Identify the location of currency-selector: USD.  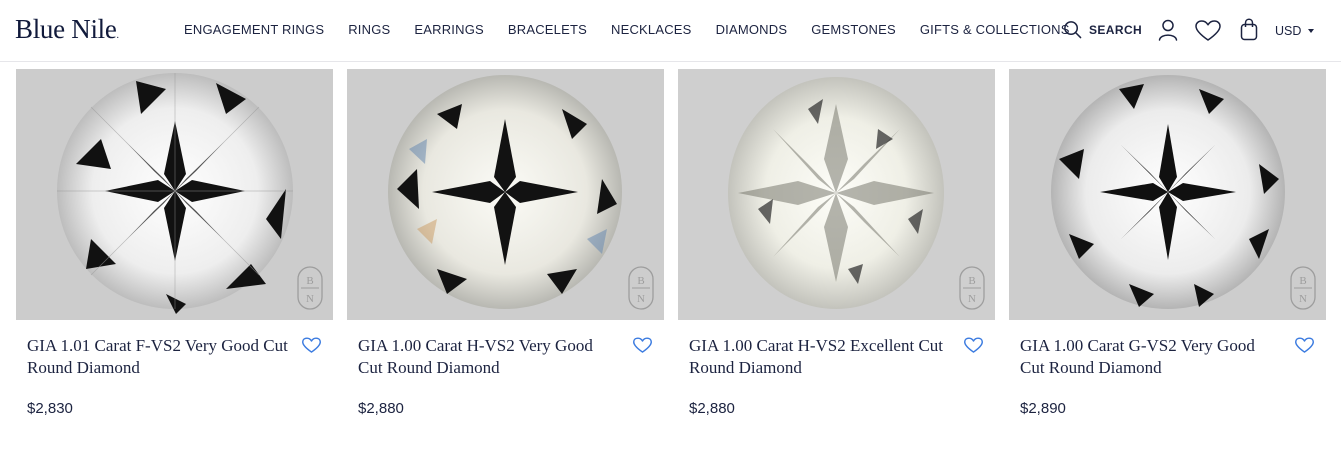
(1295, 31).